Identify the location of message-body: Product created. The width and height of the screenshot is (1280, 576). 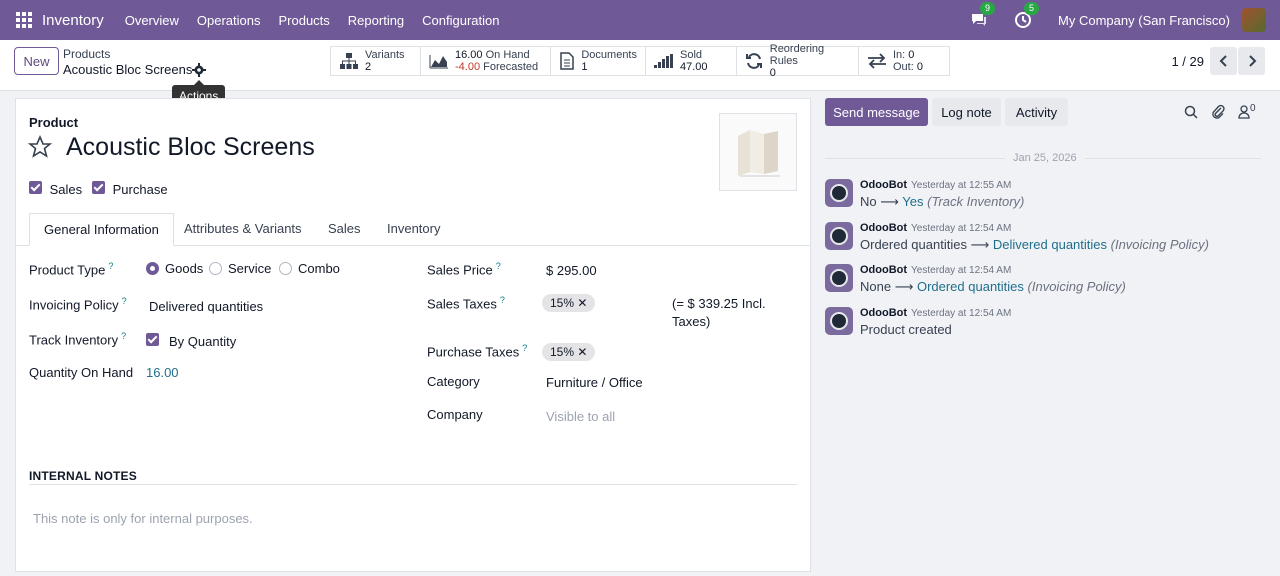
(906, 329).